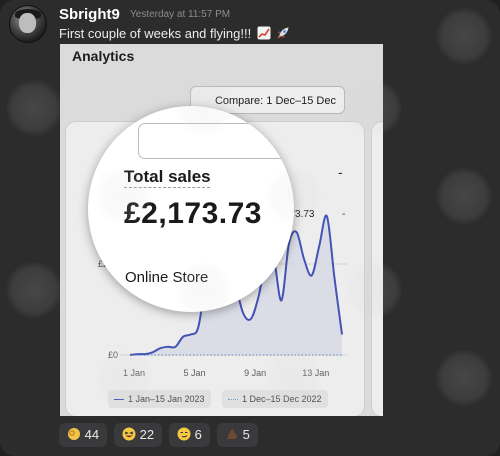 This screenshot has height=456, width=500. I want to click on rocket-emoji, so click(283, 33).